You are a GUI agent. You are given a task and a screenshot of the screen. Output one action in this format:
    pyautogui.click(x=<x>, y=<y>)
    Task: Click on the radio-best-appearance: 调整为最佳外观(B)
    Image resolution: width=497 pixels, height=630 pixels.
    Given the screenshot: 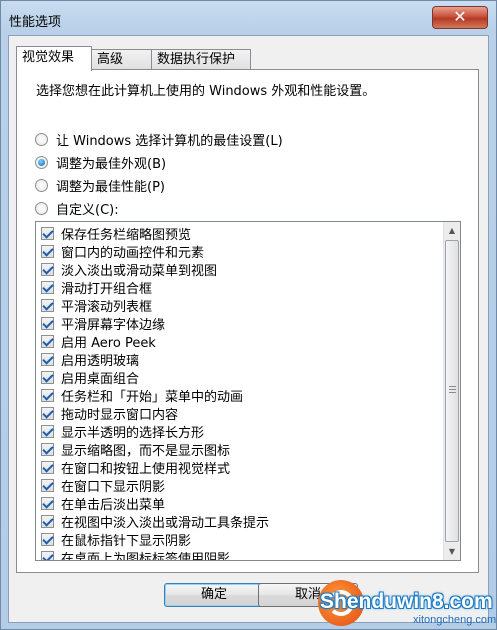 What is the action you would take?
    pyautogui.click(x=101, y=162)
    